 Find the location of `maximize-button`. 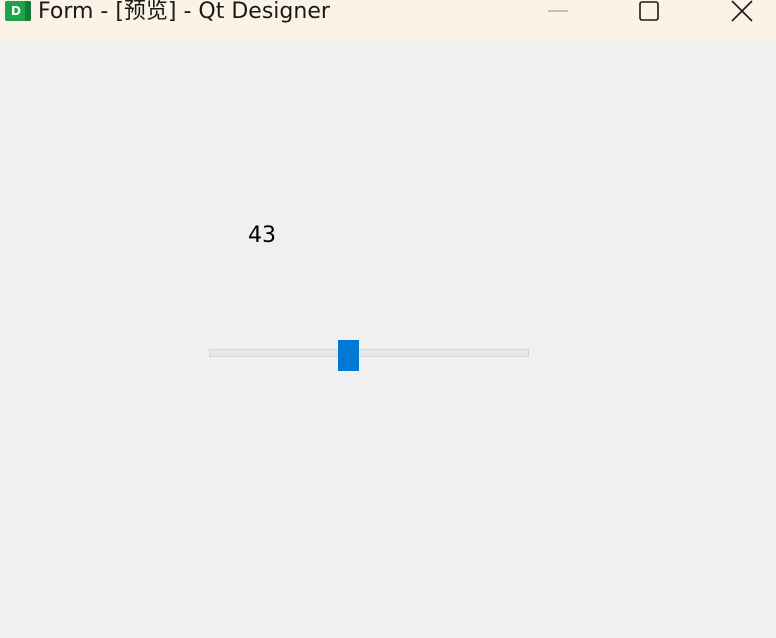

maximize-button is located at coordinates (649, 13).